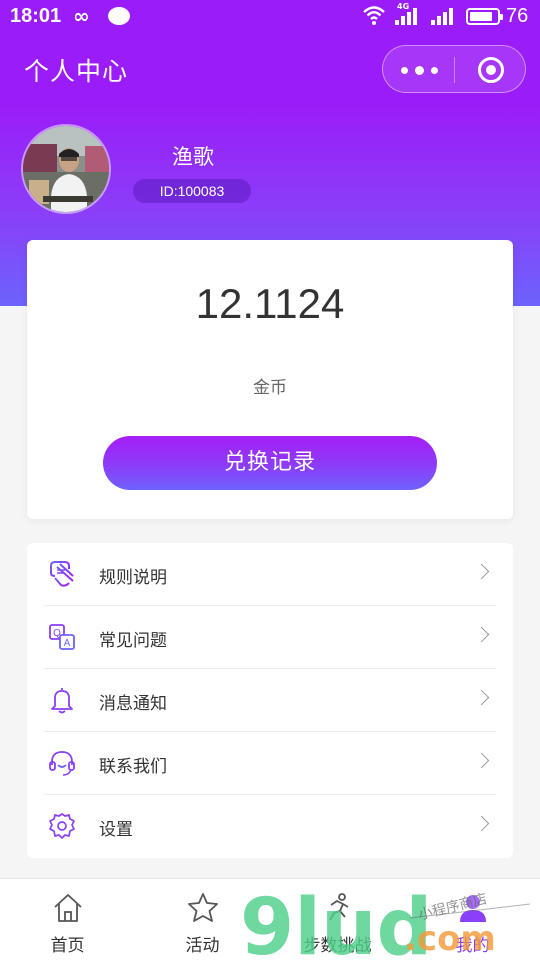 The height and width of the screenshot is (960, 540). What do you see at coordinates (62, 826) in the screenshot?
I see `gear-icon` at bounding box center [62, 826].